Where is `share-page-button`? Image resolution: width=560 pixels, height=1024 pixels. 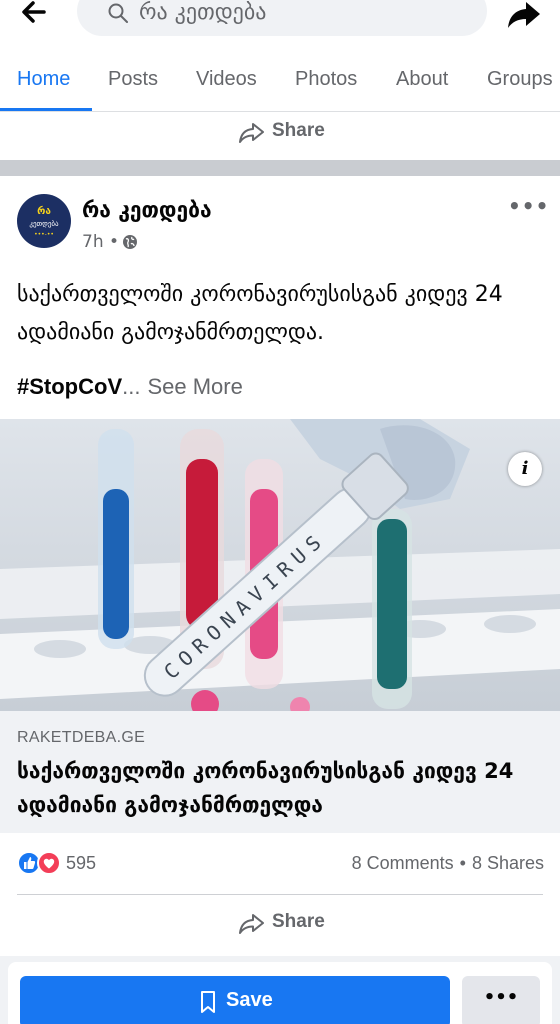 share-page-button is located at coordinates (524, 17).